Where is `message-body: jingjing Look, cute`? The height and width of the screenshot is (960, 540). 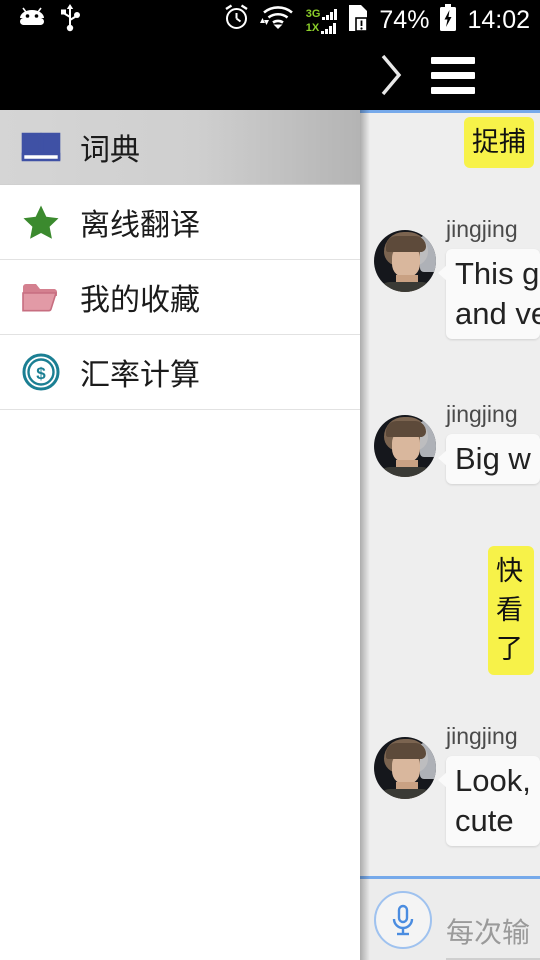
message-body: jingjing Look, cute is located at coordinates (489, 780).